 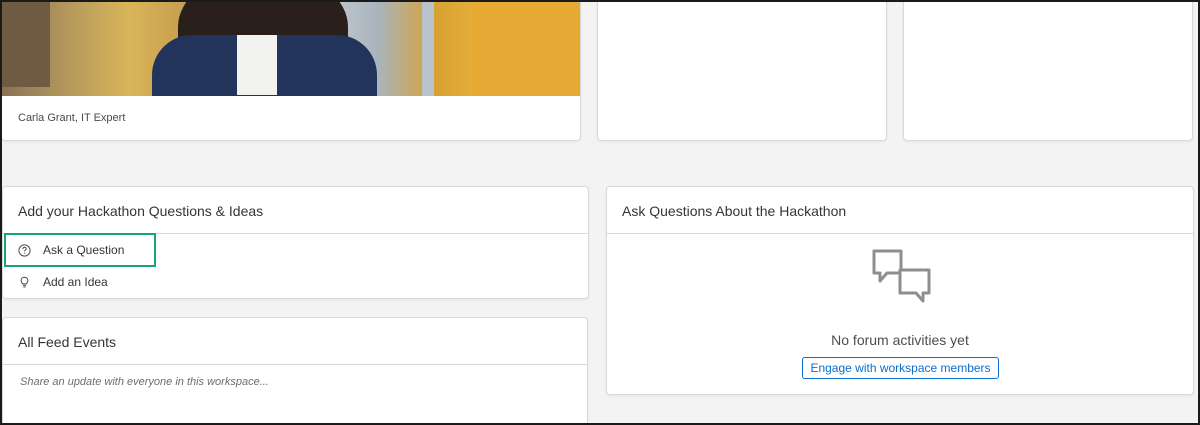 What do you see at coordinates (75, 282) in the screenshot?
I see `add-idea-label: Add an Idea` at bounding box center [75, 282].